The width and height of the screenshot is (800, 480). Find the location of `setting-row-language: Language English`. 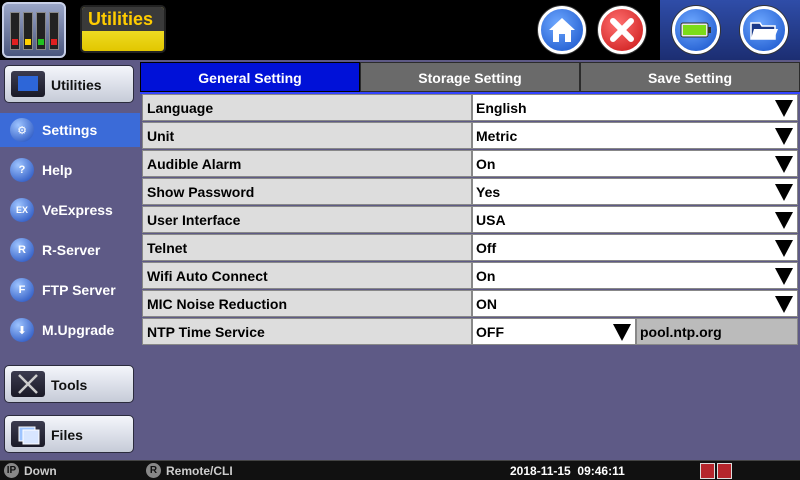

setting-row-language: Language English is located at coordinates (470, 108).